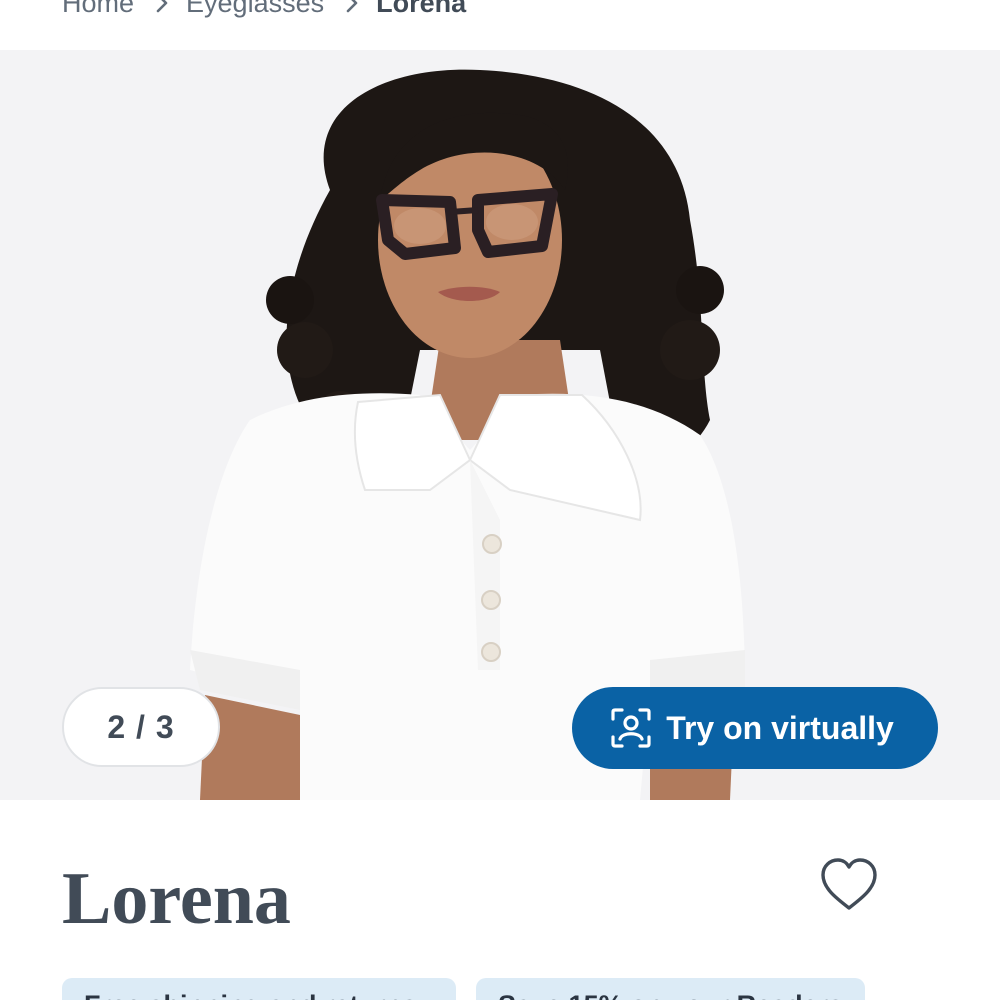 The width and height of the screenshot is (1000, 1000). Describe the element at coordinates (780, 727) in the screenshot. I see `try-on-label: Try on virtually` at that location.